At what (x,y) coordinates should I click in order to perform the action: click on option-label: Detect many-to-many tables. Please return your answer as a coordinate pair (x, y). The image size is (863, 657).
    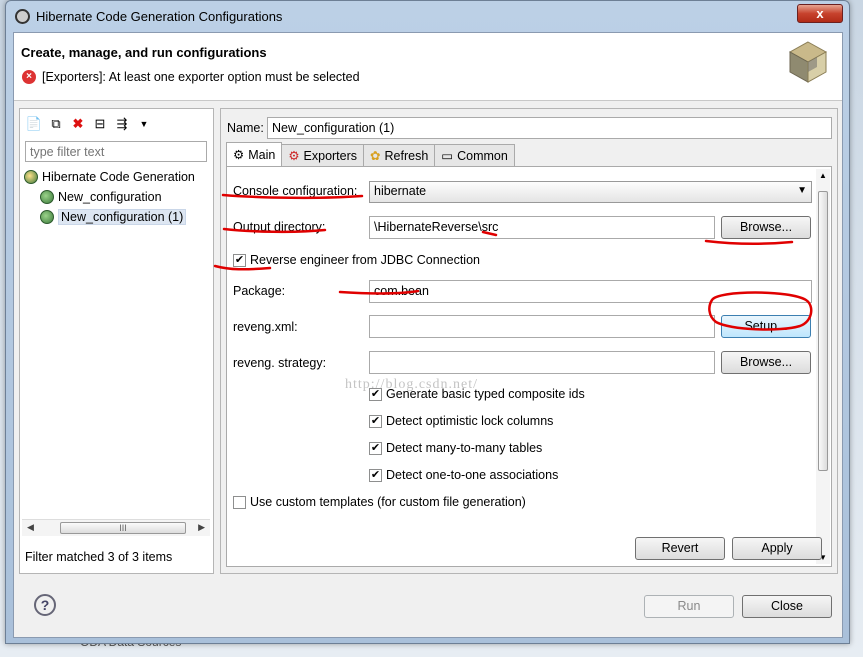
    Looking at the image, I should click on (464, 448).